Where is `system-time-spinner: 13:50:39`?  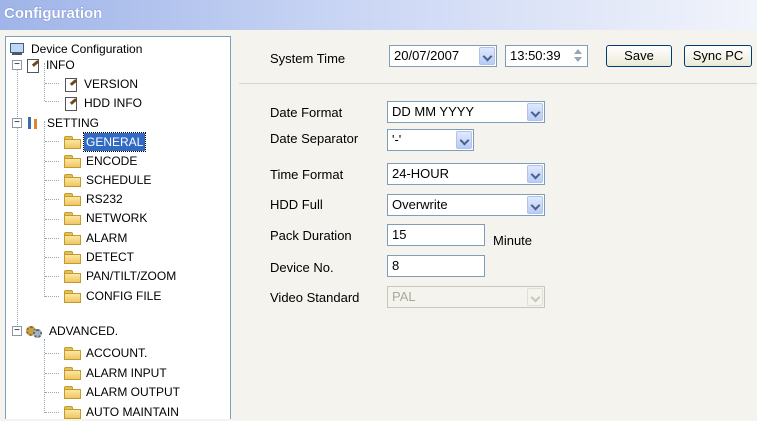
system-time-spinner: 13:50:39 is located at coordinates (546, 56).